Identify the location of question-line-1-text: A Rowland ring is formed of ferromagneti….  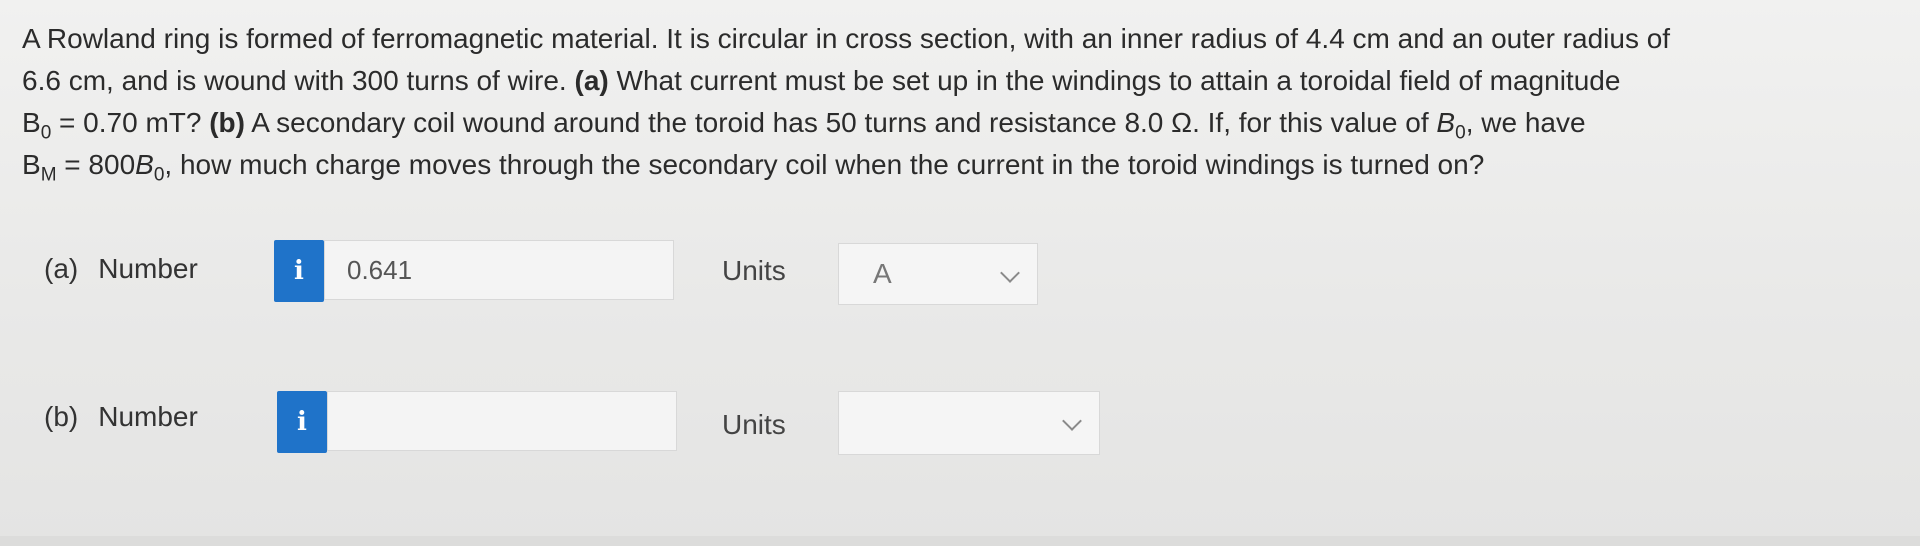
(846, 38).